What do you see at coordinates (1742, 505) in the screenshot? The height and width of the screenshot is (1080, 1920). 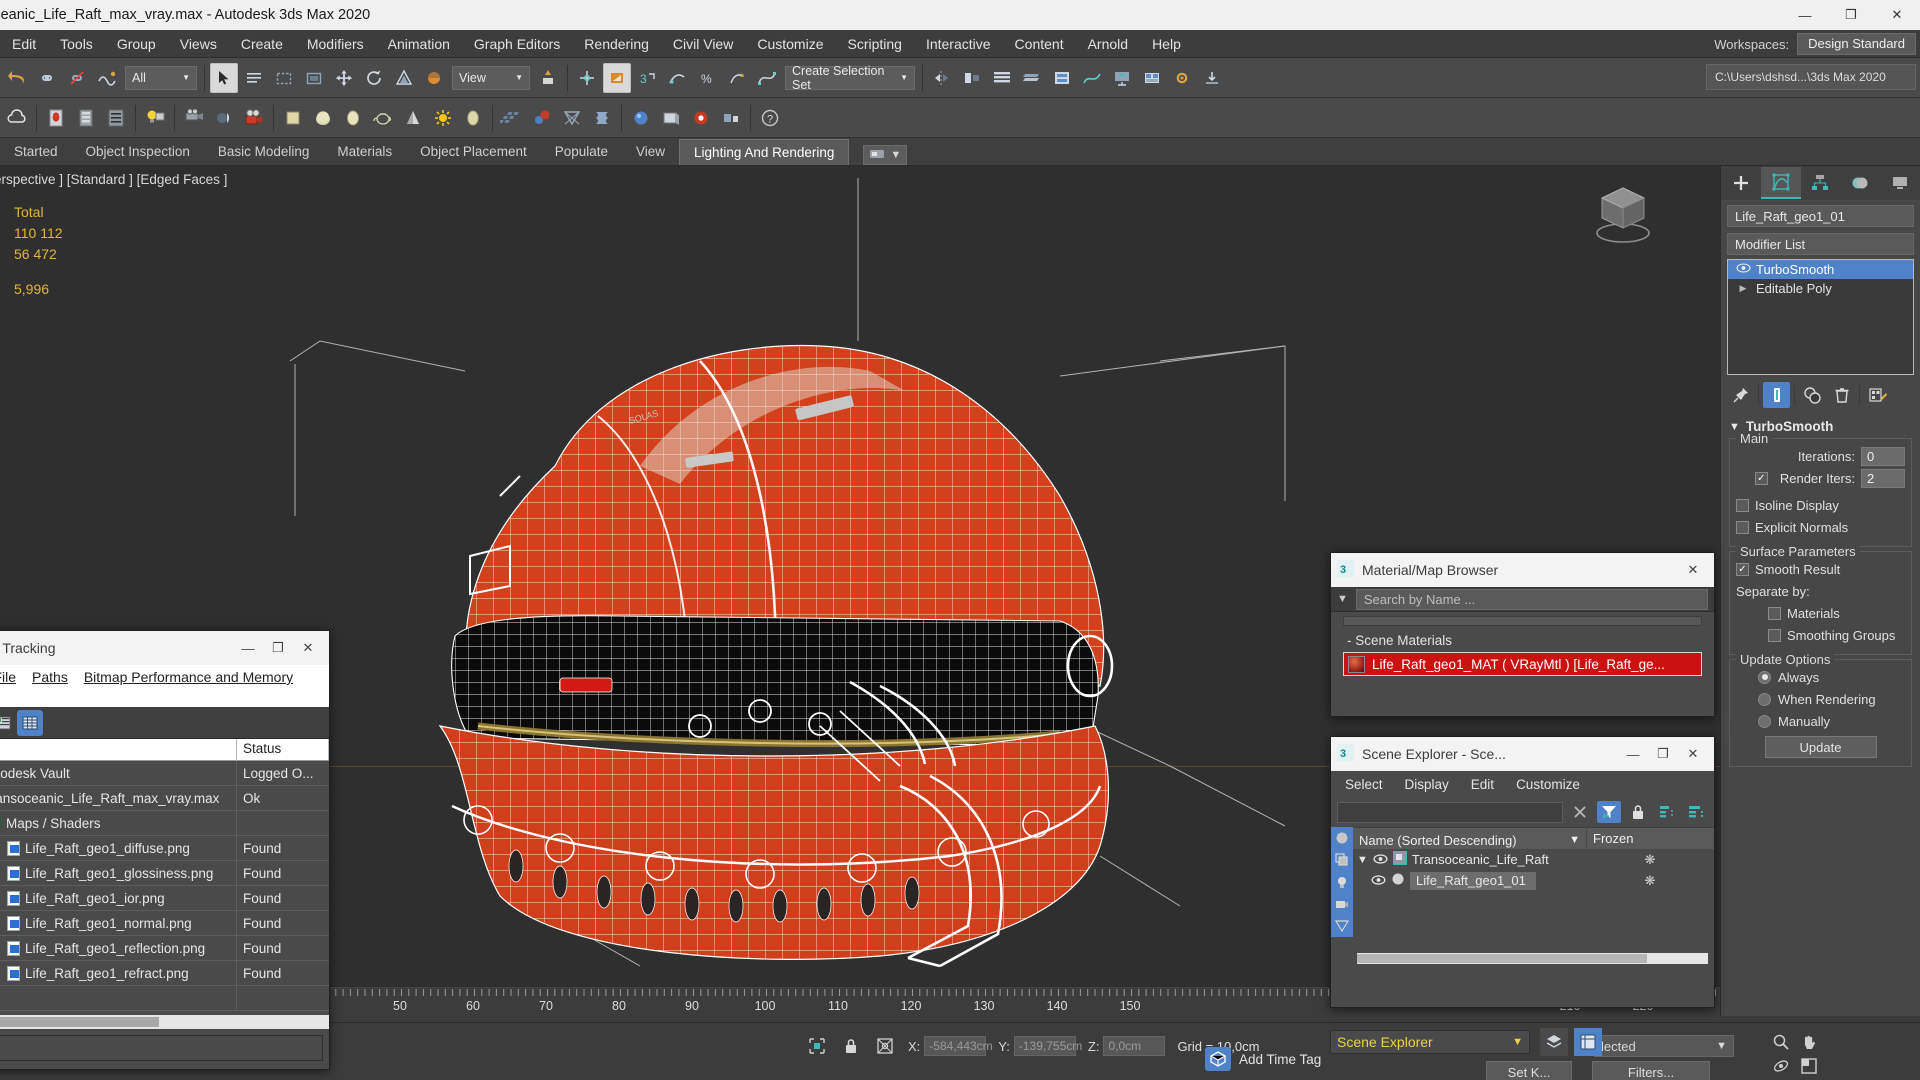 I see `isoline-display-checkbox` at bounding box center [1742, 505].